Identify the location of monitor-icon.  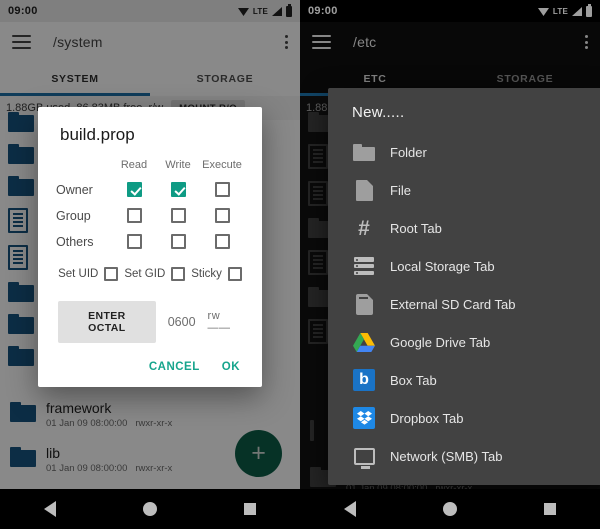
(364, 456).